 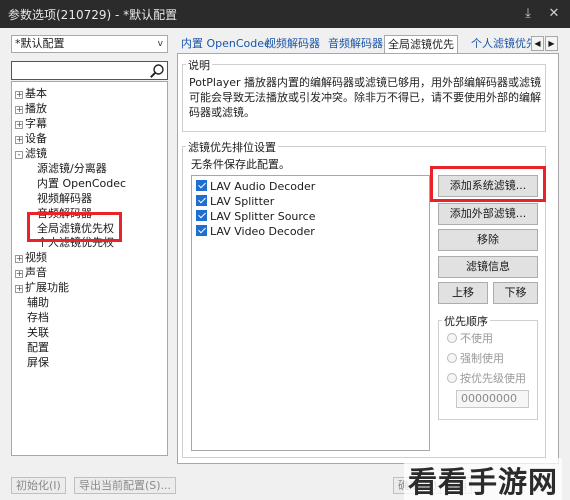 I want to click on priority-value-field: 00000000, so click(x=492, y=399).